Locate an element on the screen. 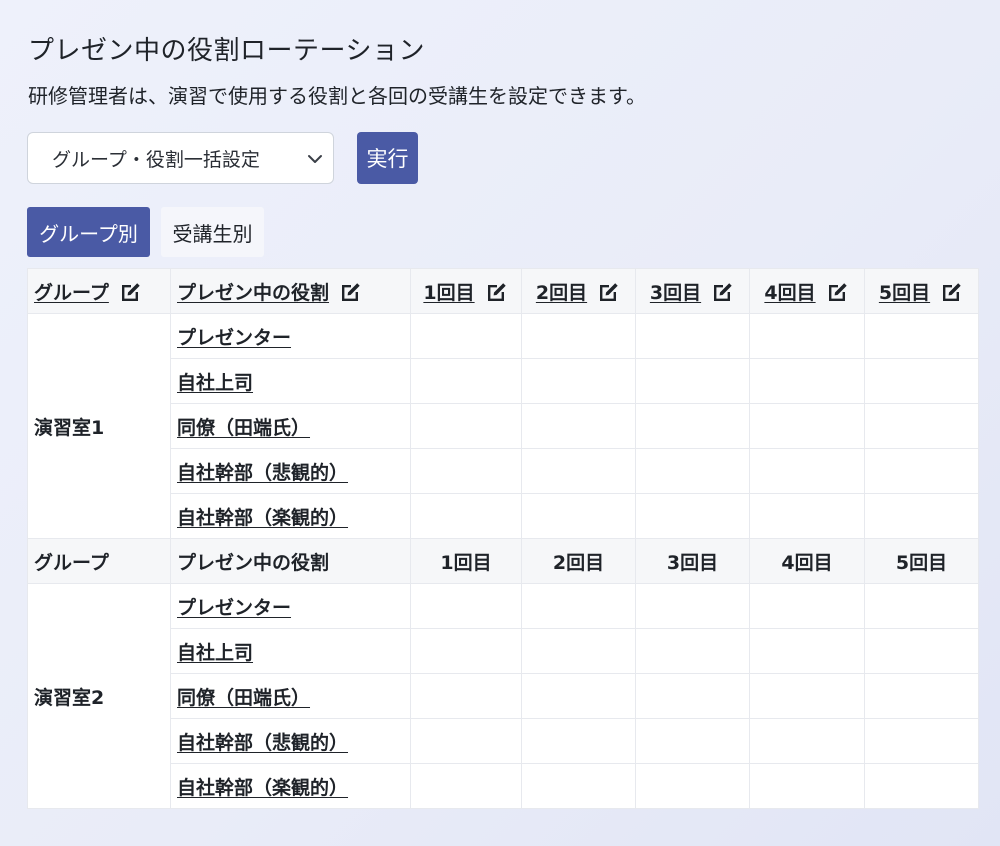 The height and width of the screenshot is (846, 1000). role-cell: プレゼンター is located at coordinates (290, 336).